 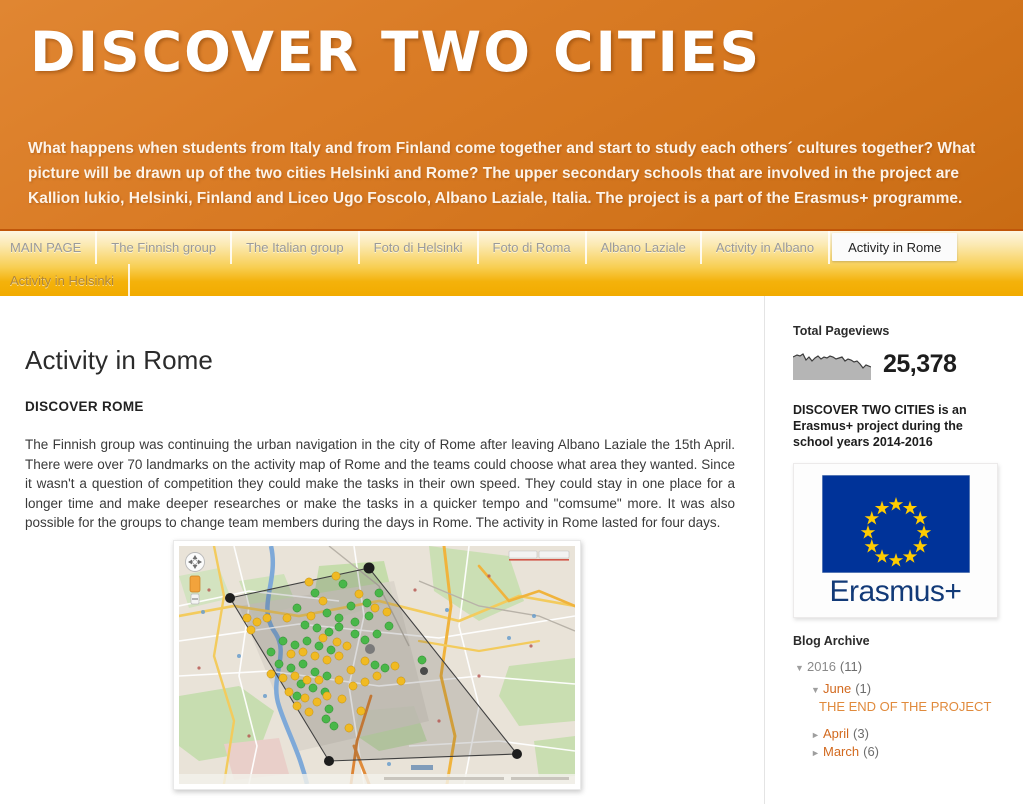 What do you see at coordinates (396, 52) in the screenshot?
I see `blog-title: DISCOVER TWO CITIES` at bounding box center [396, 52].